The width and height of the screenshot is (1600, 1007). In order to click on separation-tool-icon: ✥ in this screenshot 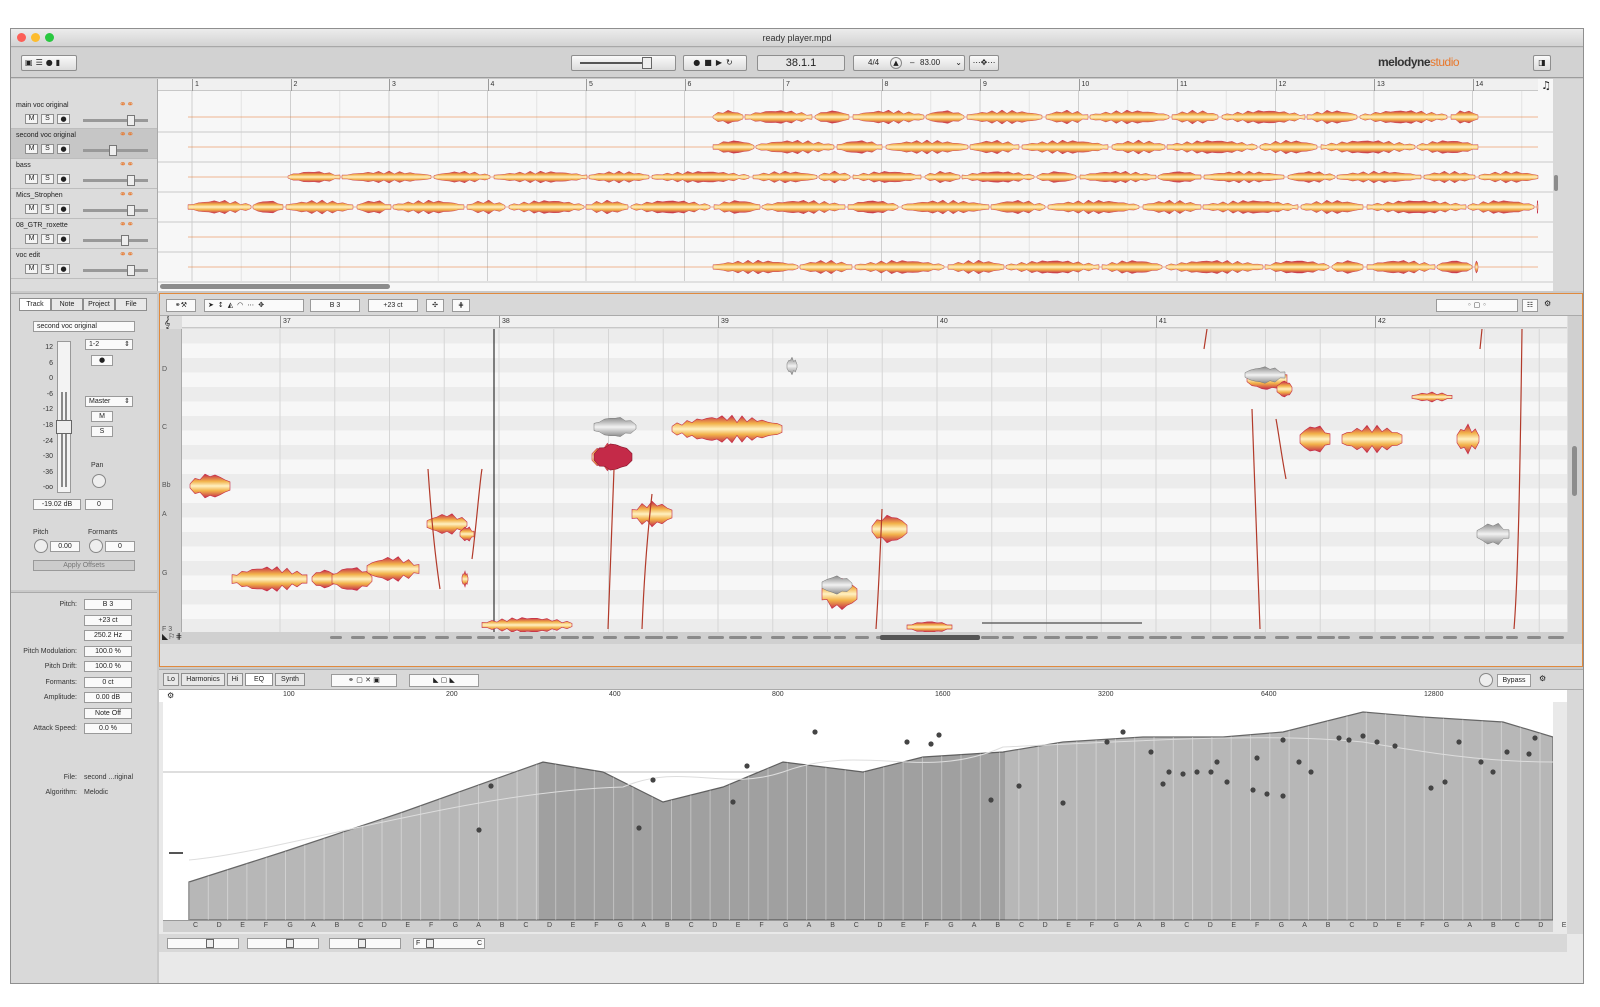, I will do `click(263, 305)`.